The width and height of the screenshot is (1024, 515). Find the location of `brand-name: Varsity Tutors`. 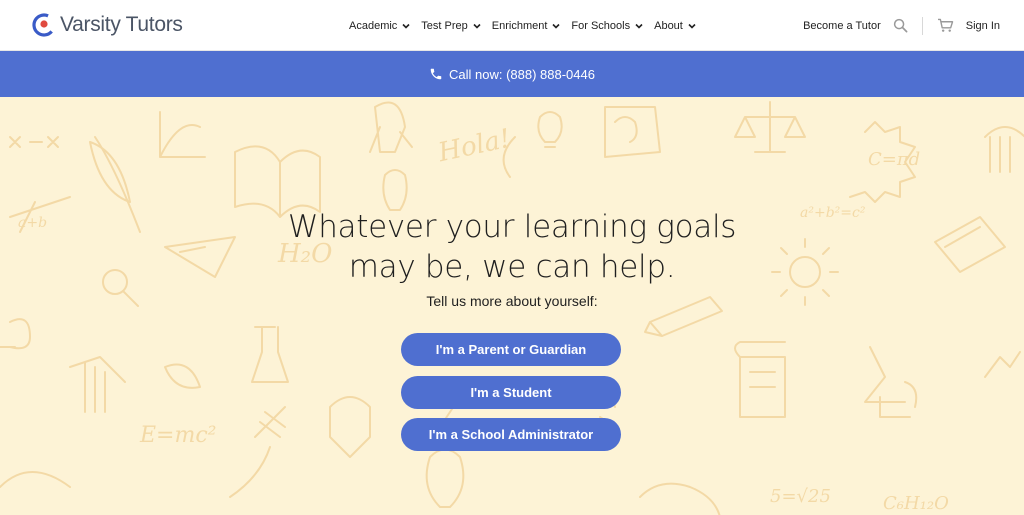

brand-name: Varsity Tutors is located at coordinates (121, 24).